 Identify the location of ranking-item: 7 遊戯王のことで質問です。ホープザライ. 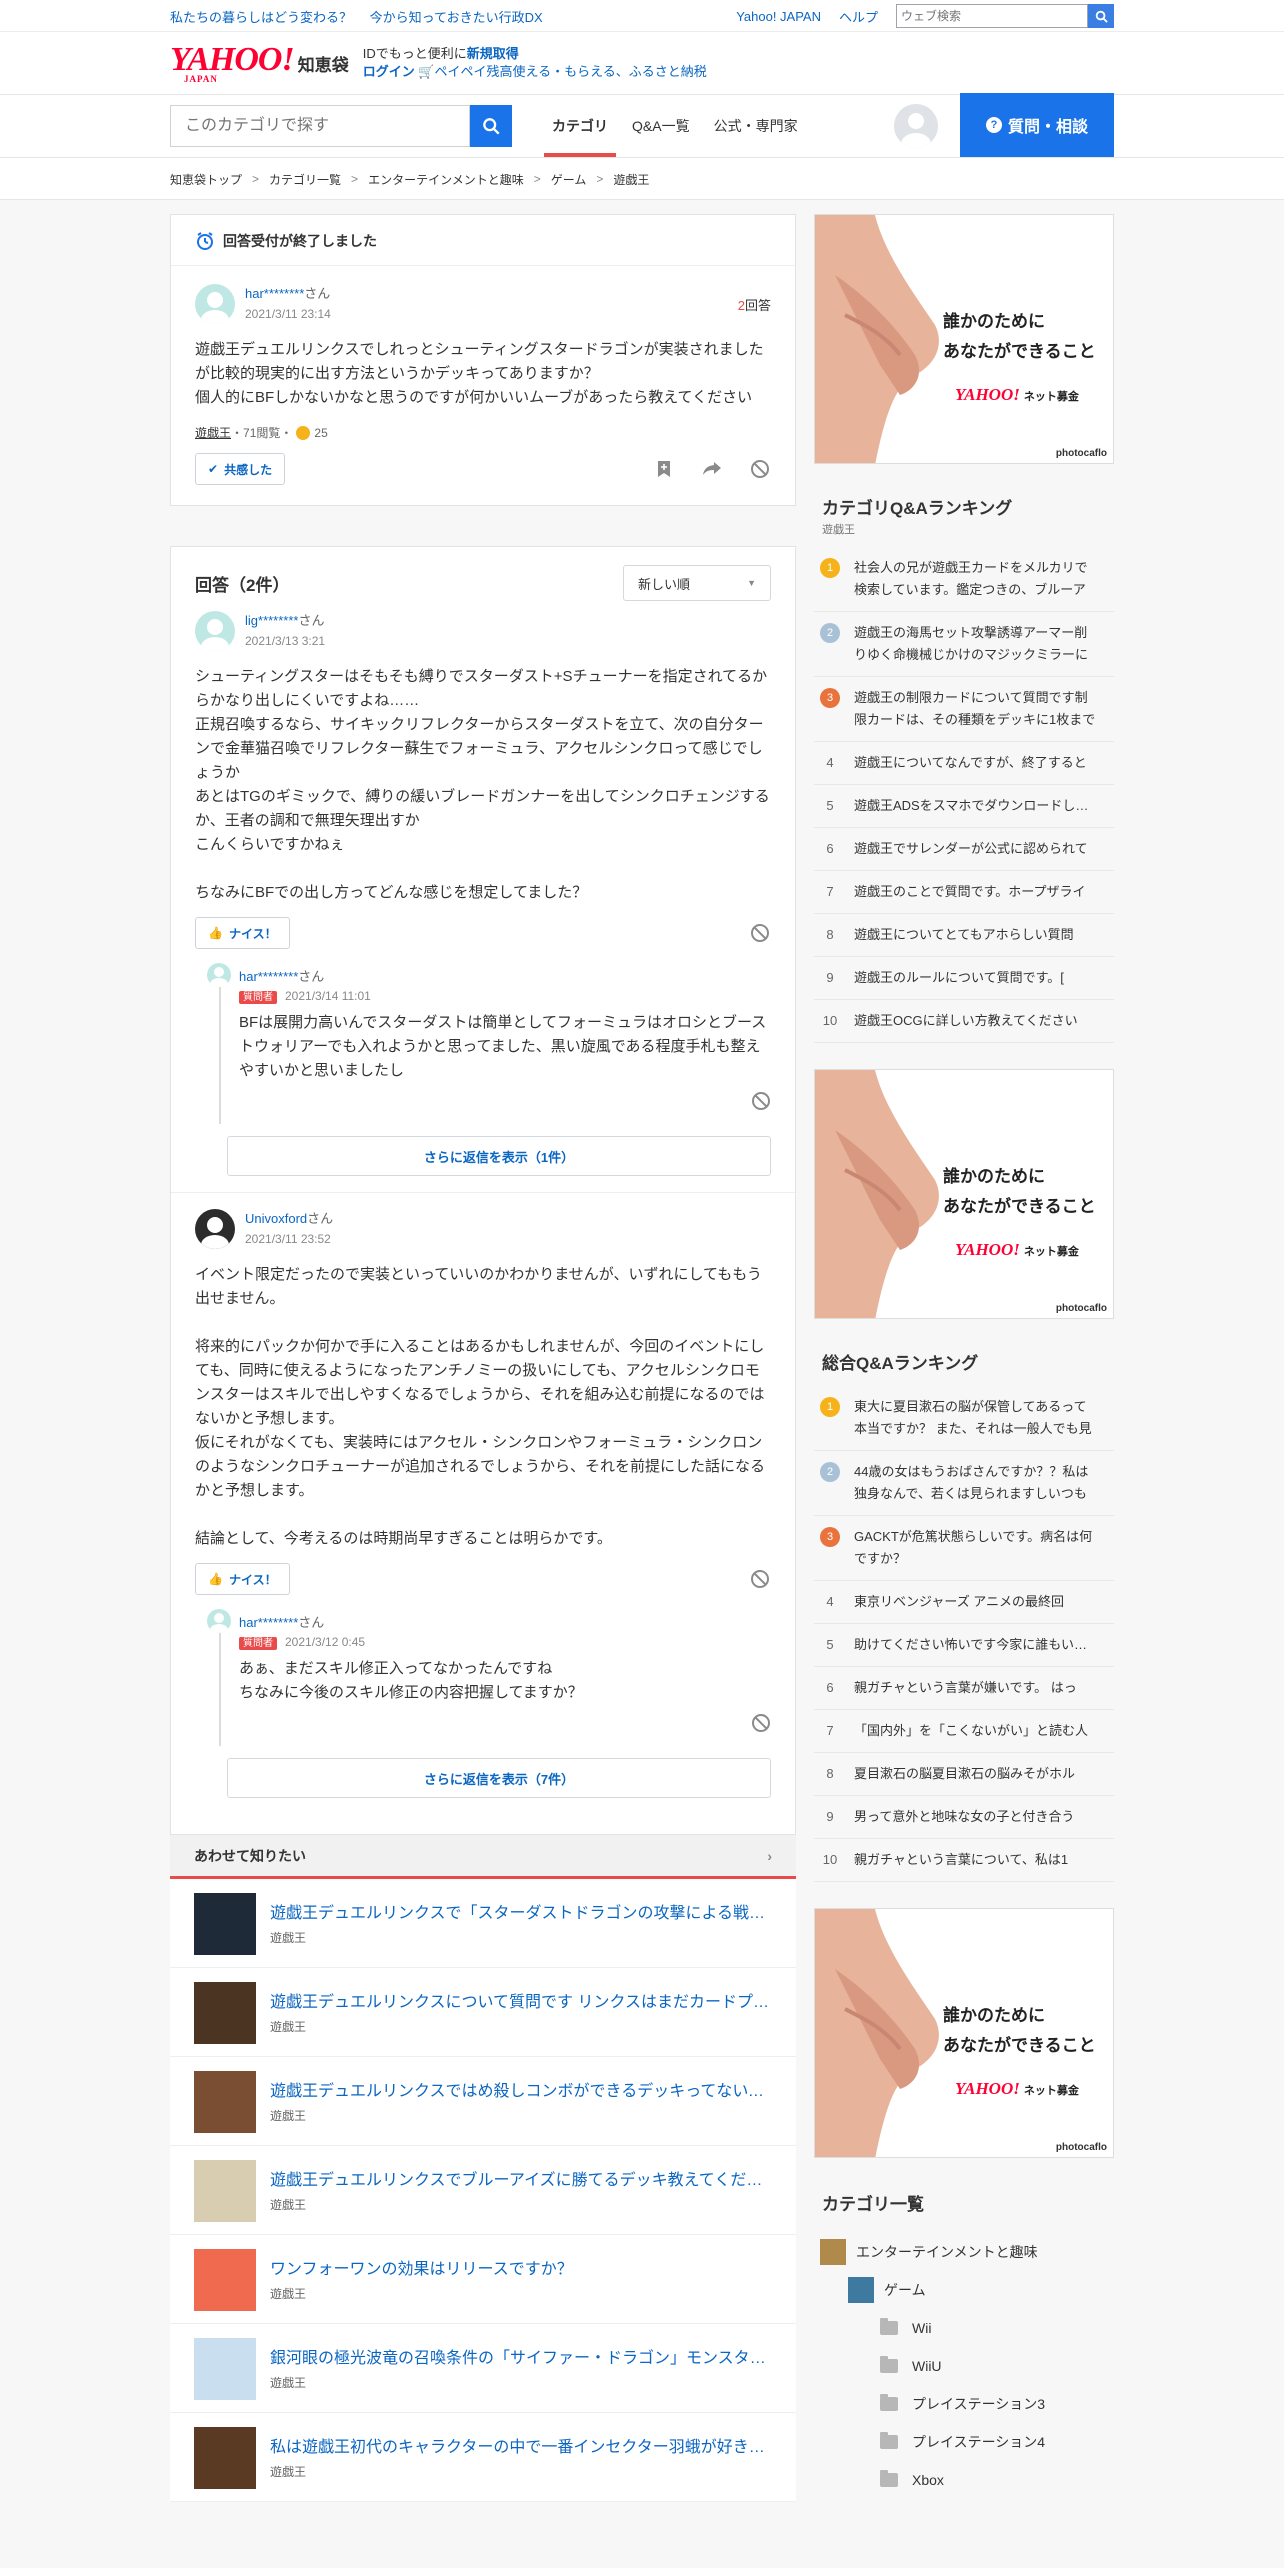
(964, 892).